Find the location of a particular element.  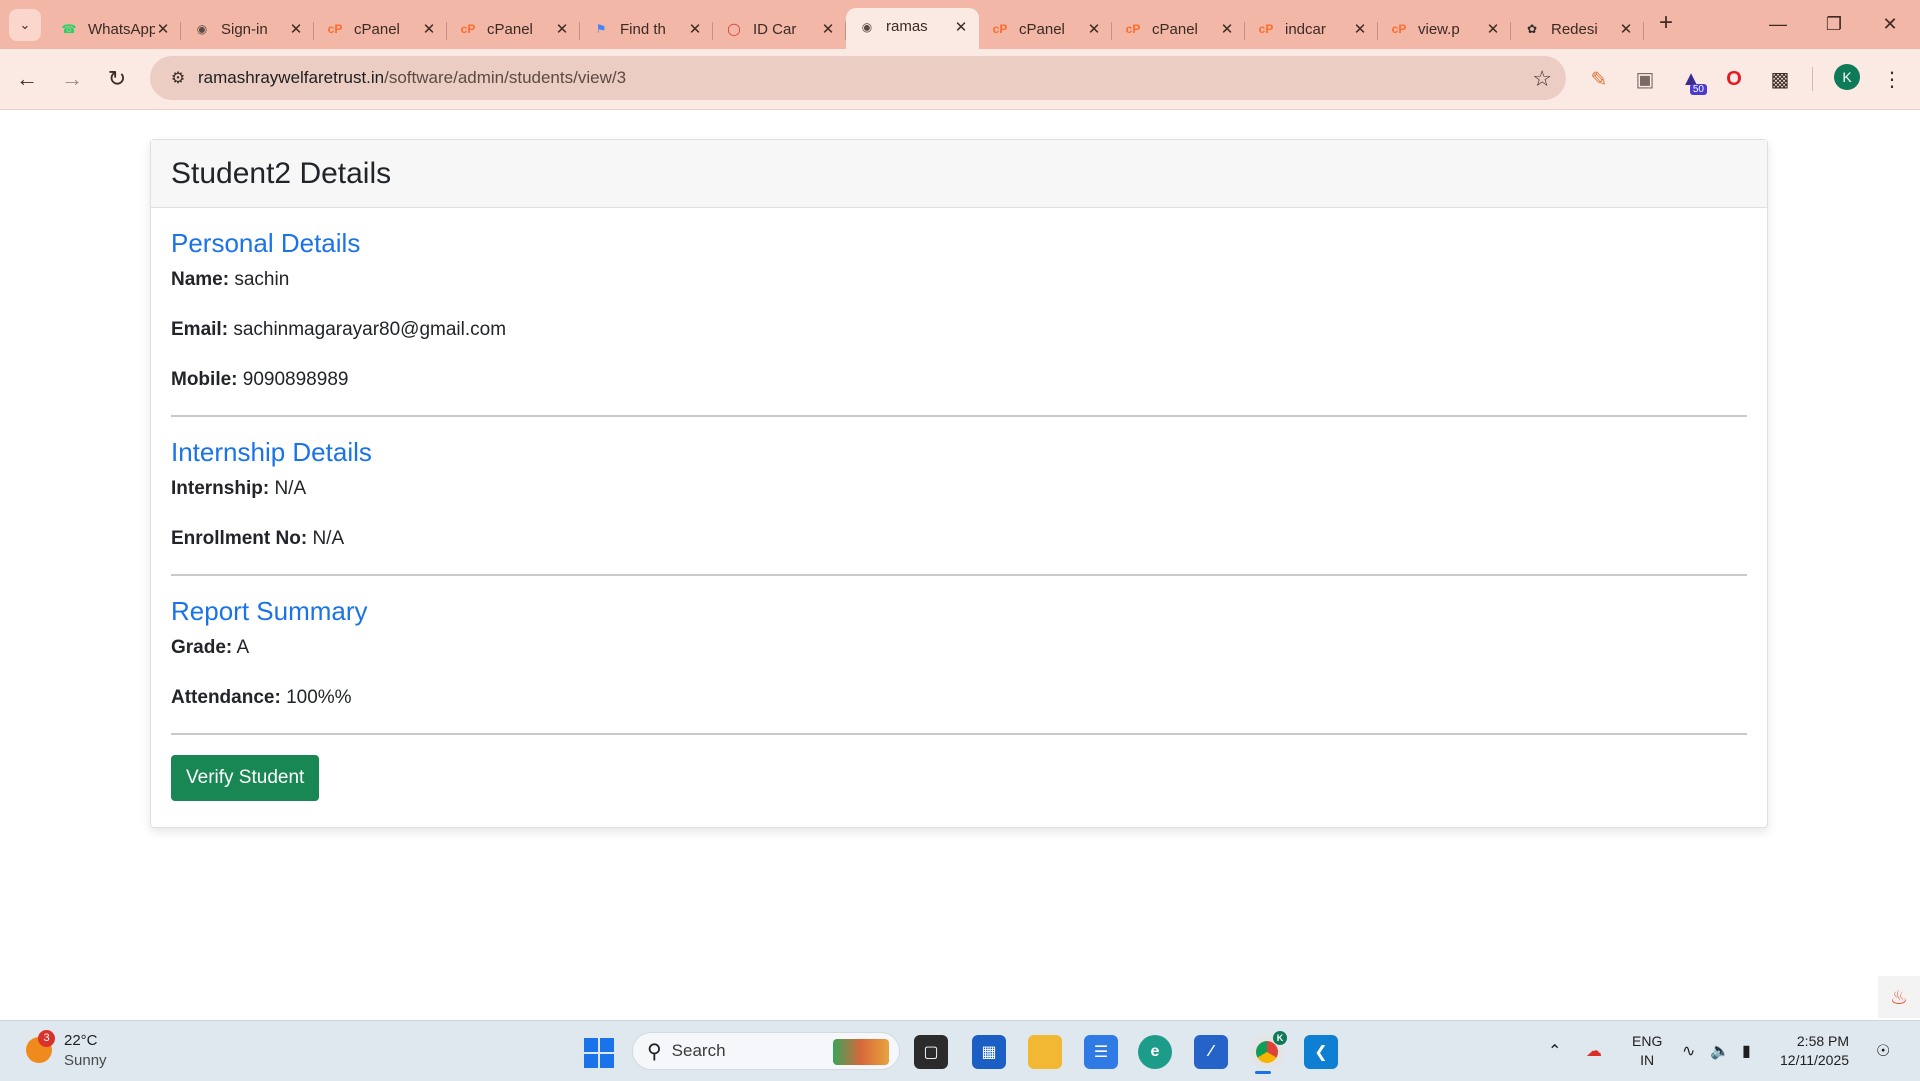

arrow-right-icon: → is located at coordinates (72, 78).